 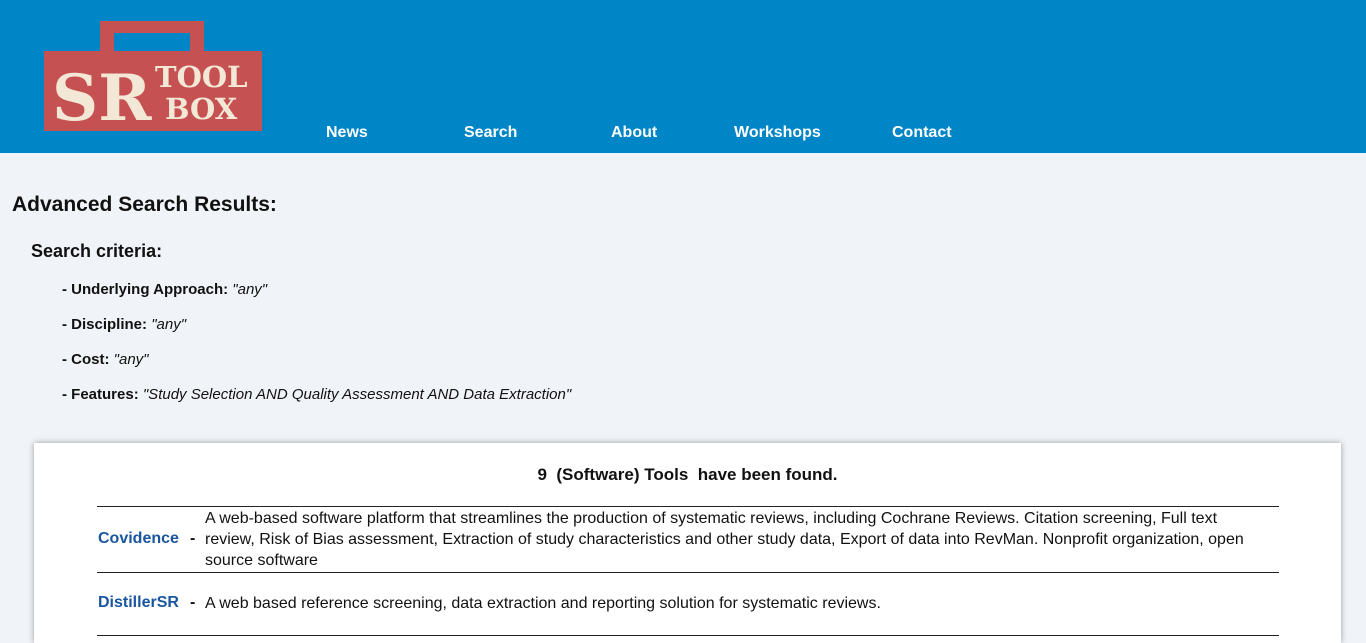 What do you see at coordinates (347, 133) in the screenshot?
I see `nav-news: News` at bounding box center [347, 133].